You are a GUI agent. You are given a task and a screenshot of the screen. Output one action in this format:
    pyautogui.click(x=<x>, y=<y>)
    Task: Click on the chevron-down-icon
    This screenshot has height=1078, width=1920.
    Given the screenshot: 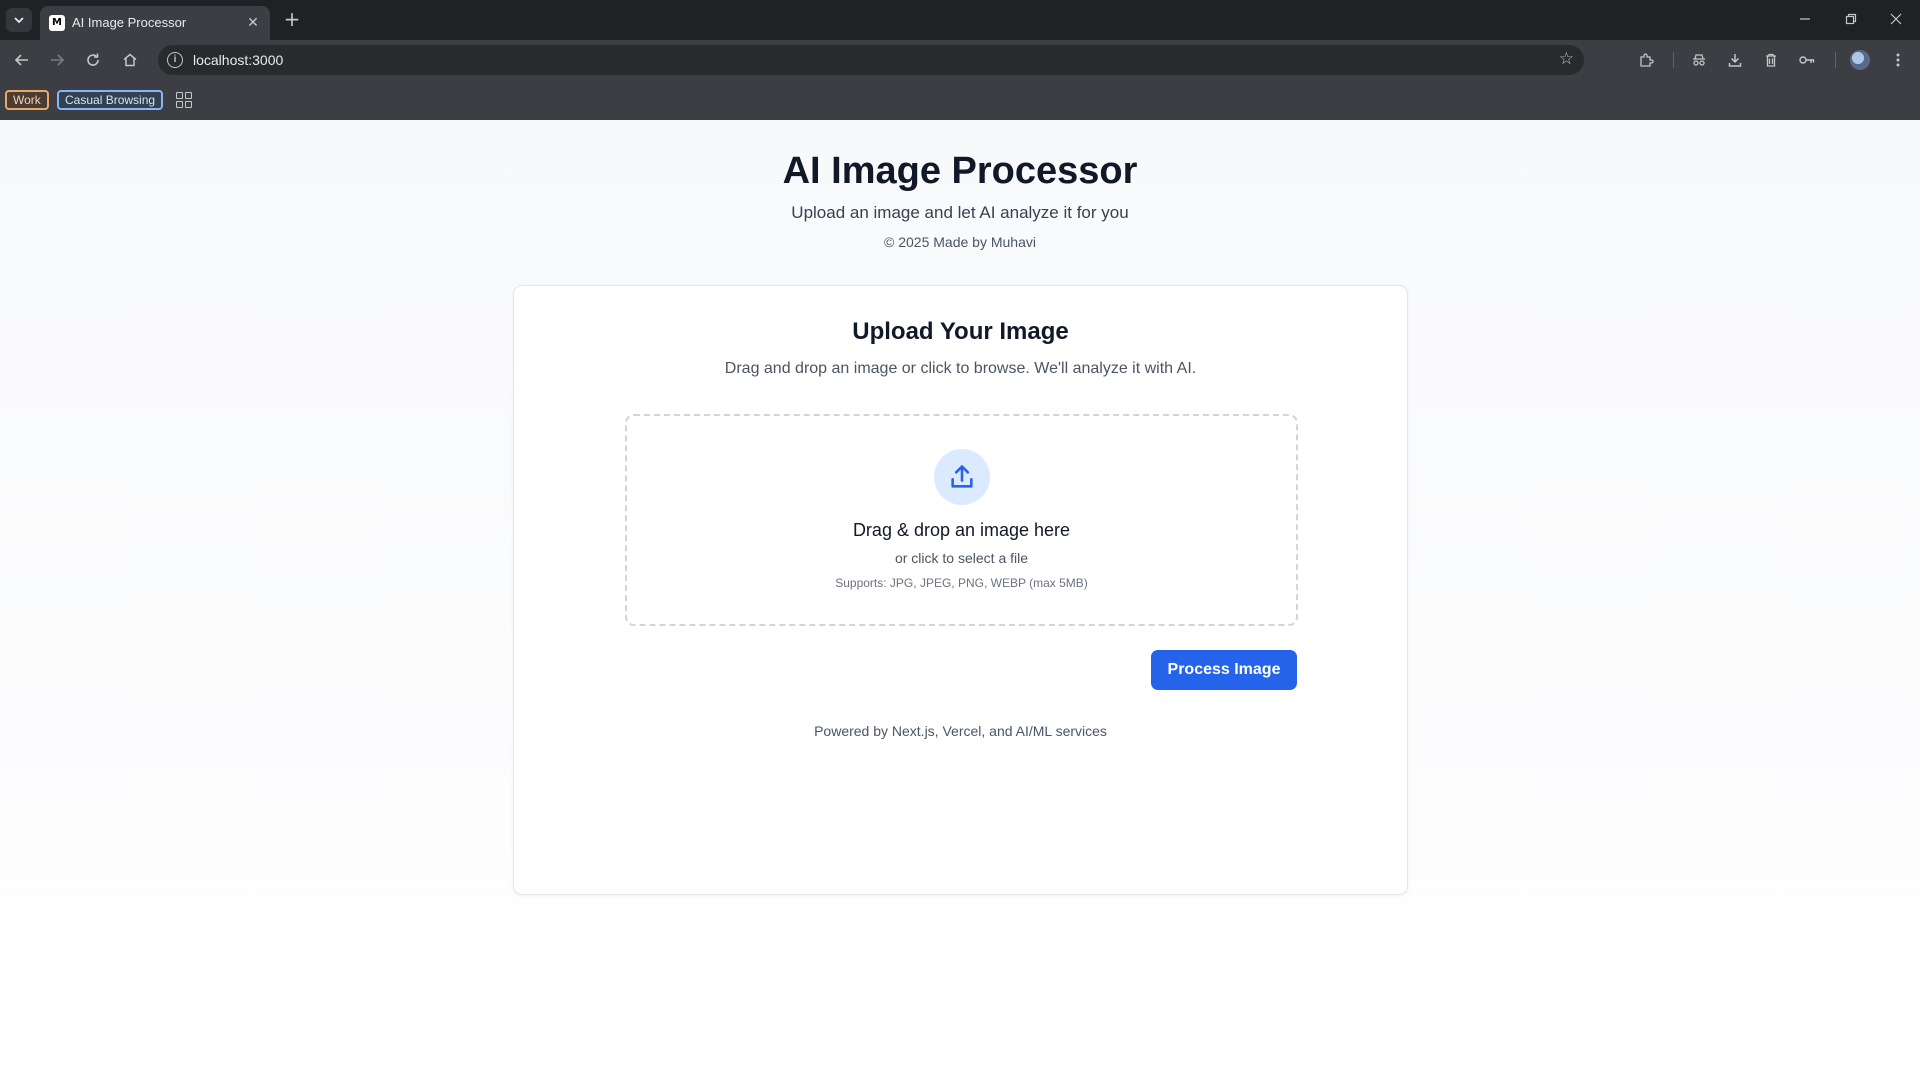 What is the action you would take?
    pyautogui.click(x=19, y=20)
    